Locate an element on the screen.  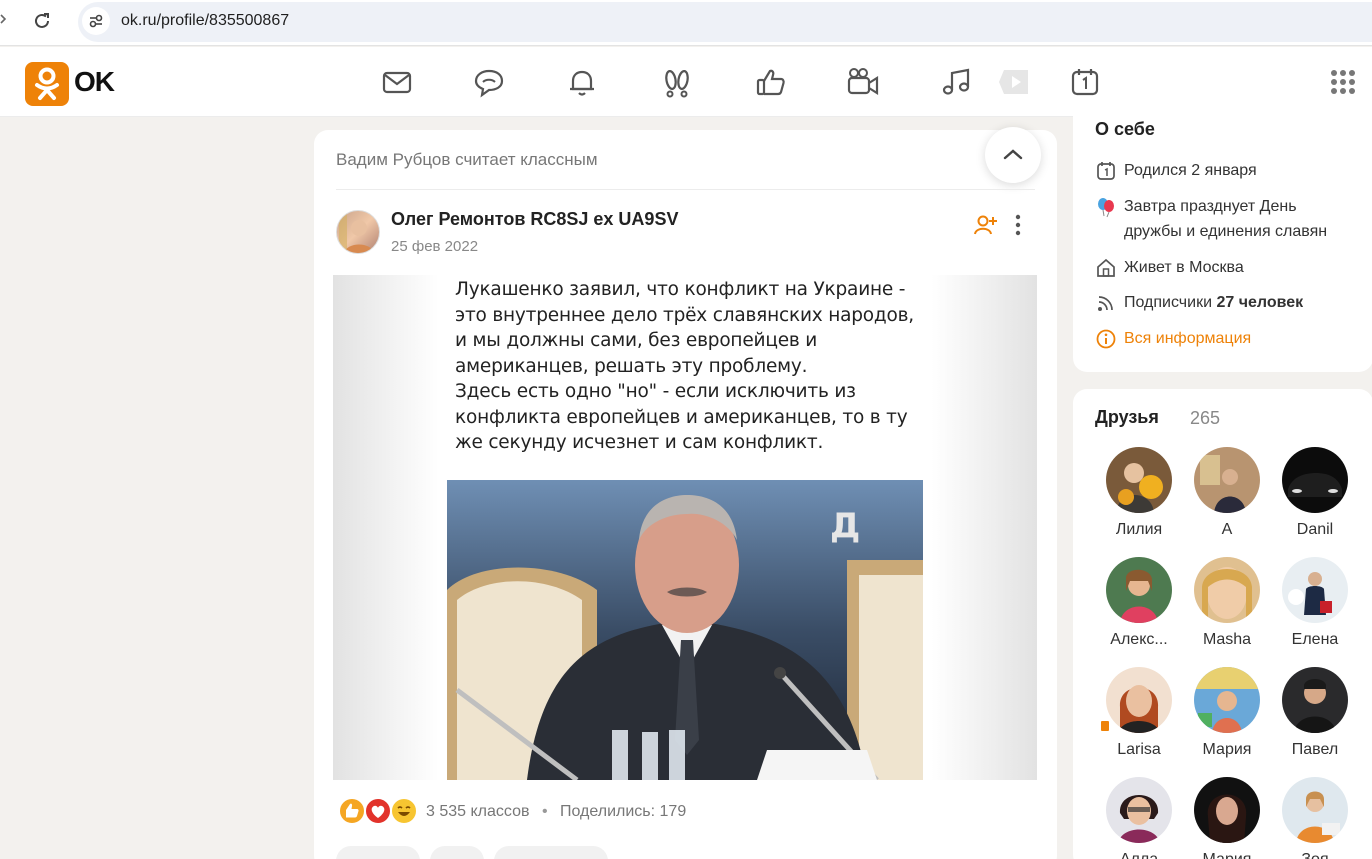
friend-name: Алла is located at coordinates (1139, 855).